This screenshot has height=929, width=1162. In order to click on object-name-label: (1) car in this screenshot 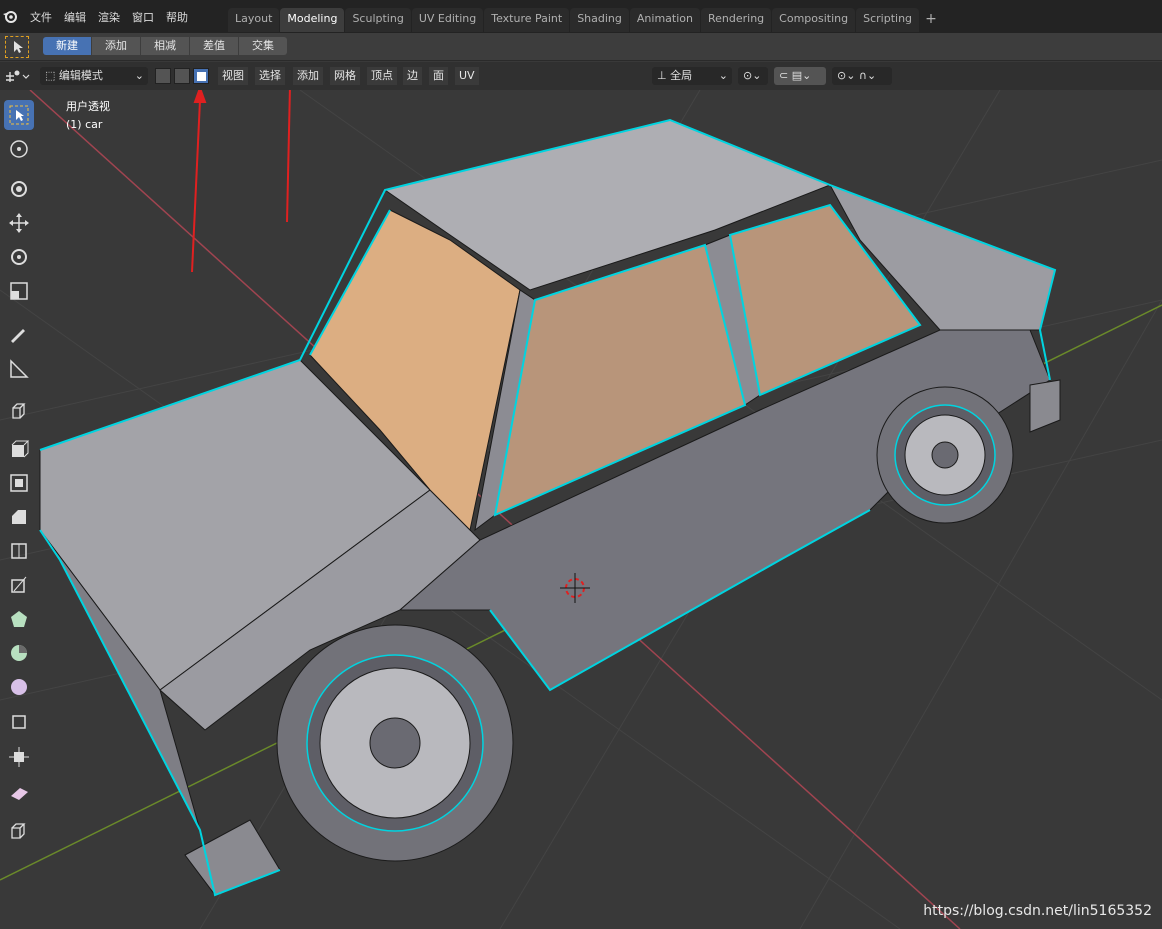, I will do `click(84, 124)`.